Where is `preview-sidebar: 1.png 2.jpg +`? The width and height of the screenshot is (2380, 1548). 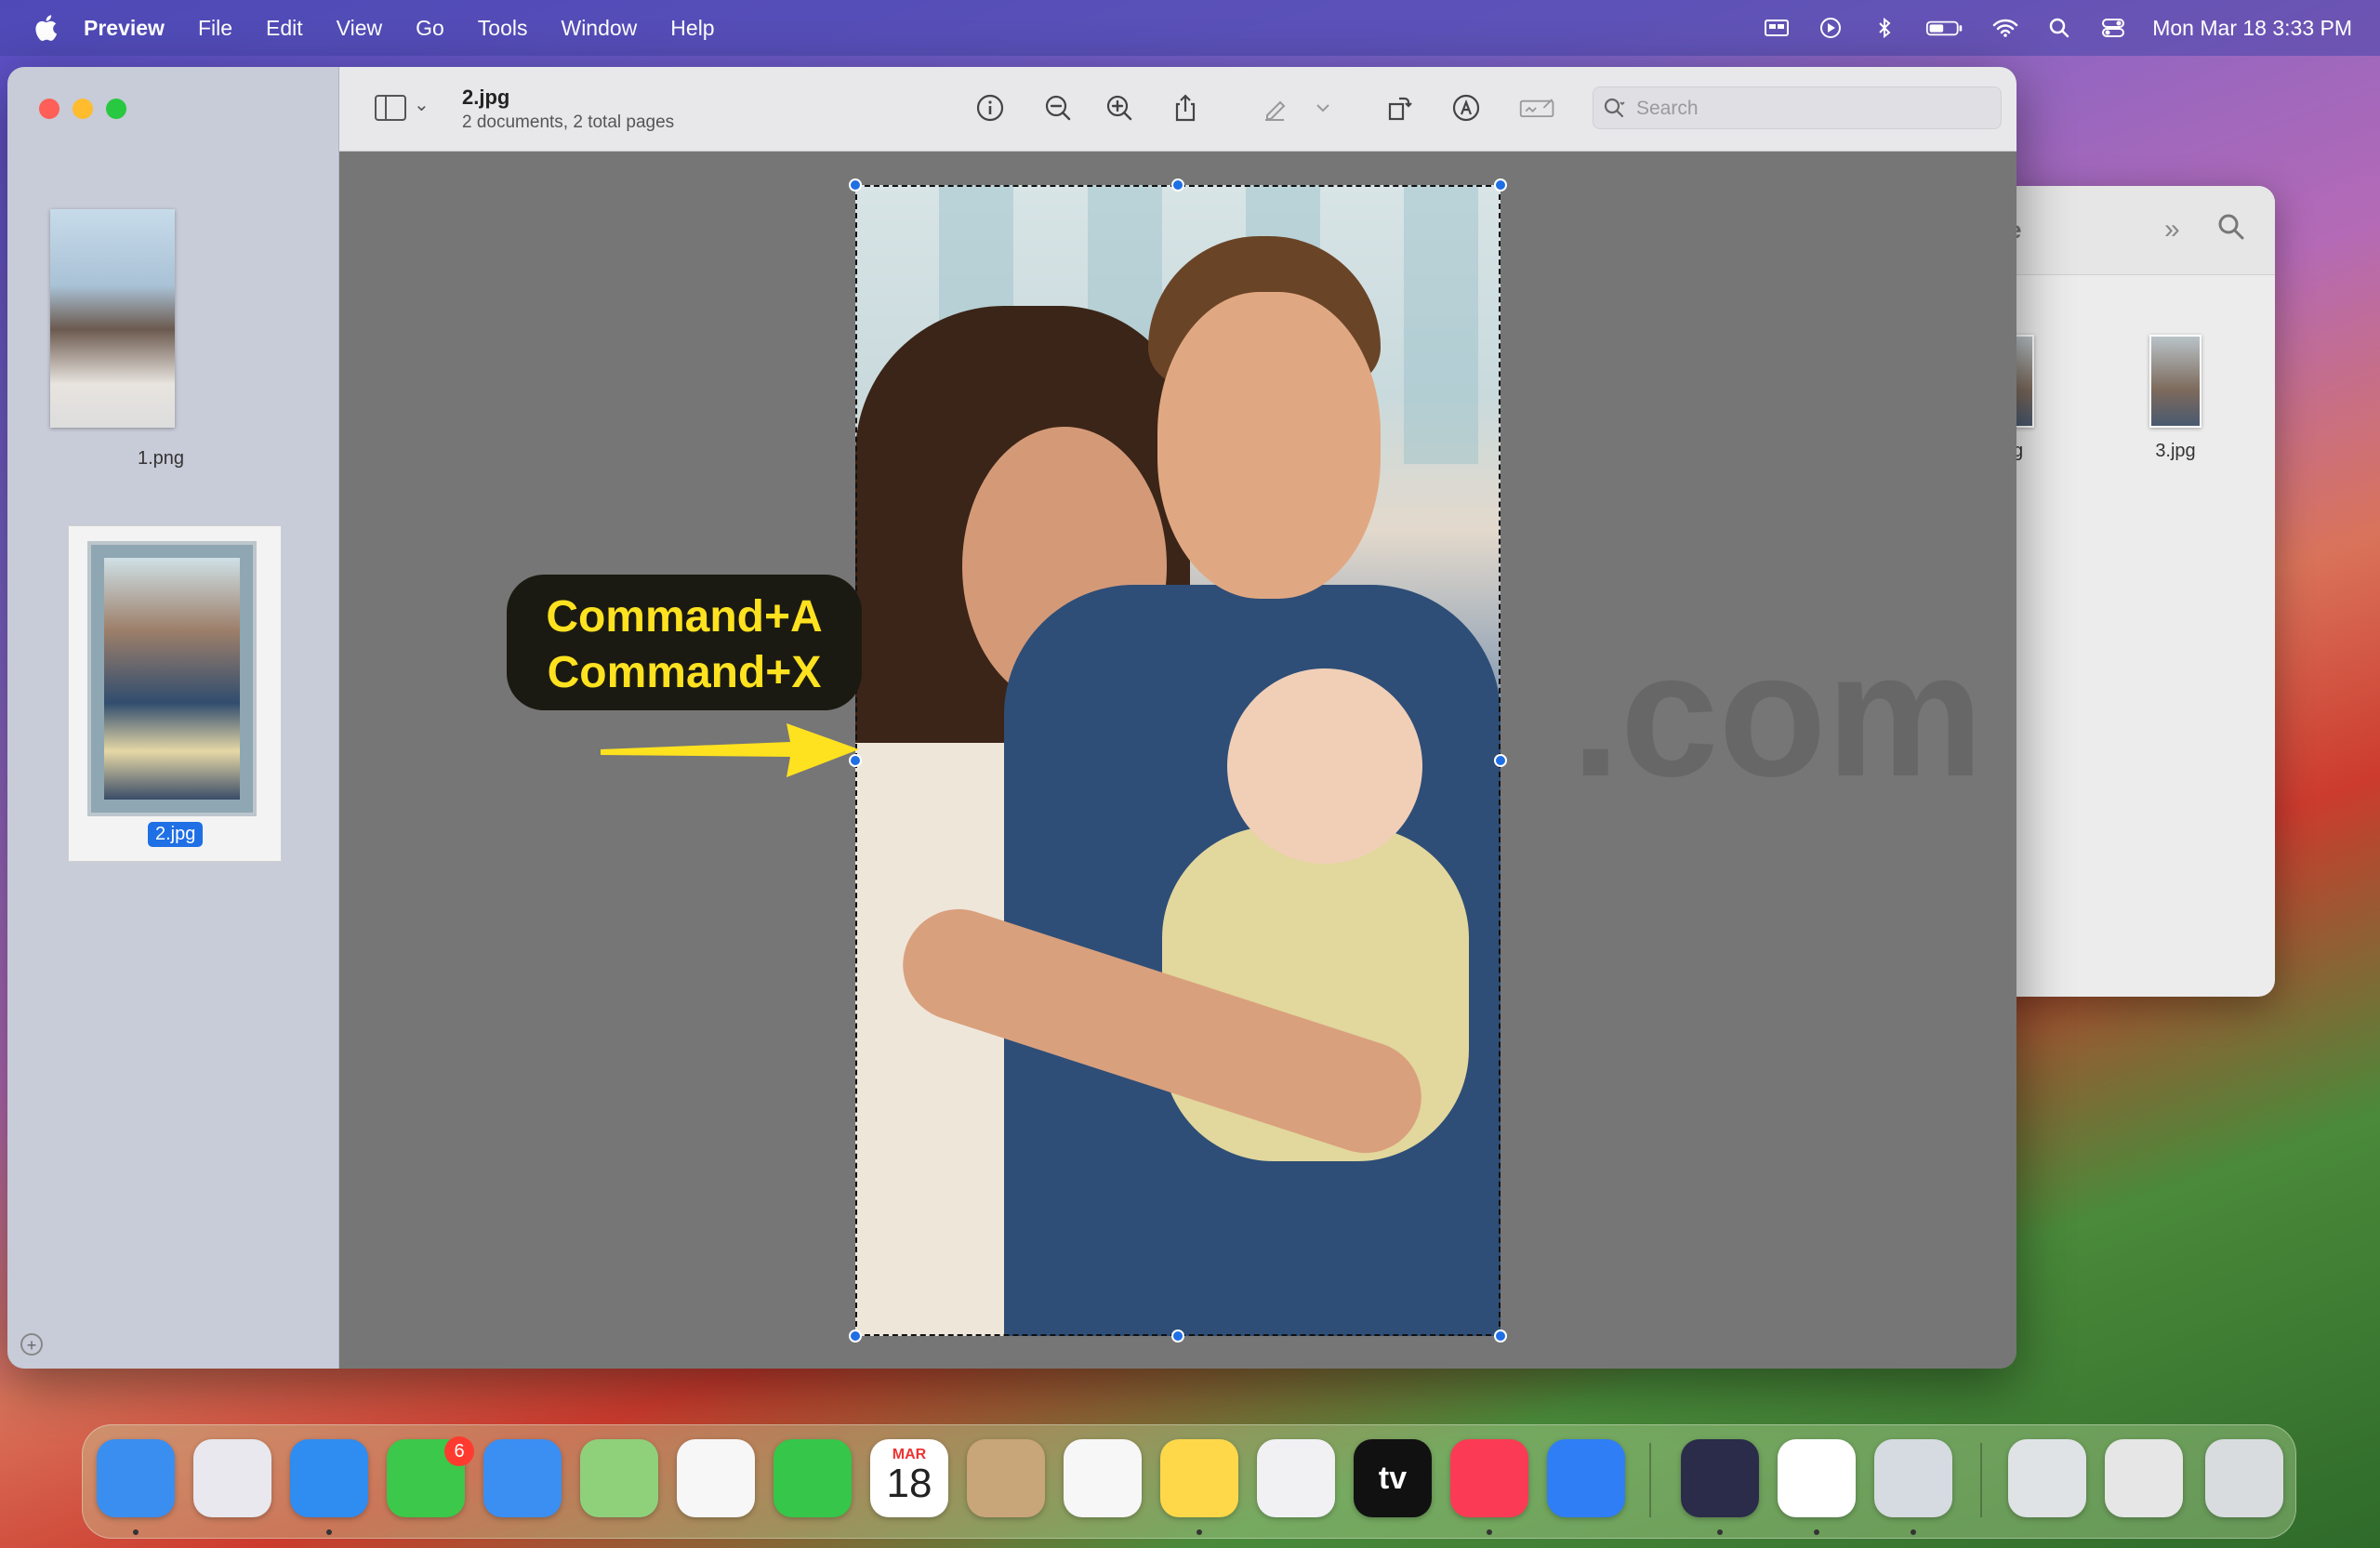
preview-sidebar: 1.png 2.jpg + is located at coordinates (173, 718).